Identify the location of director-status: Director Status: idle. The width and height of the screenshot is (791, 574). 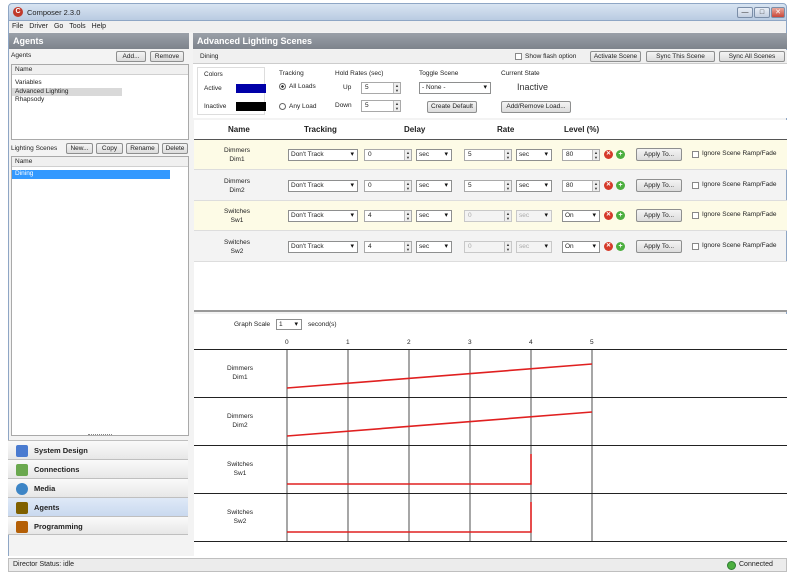
(44, 564).